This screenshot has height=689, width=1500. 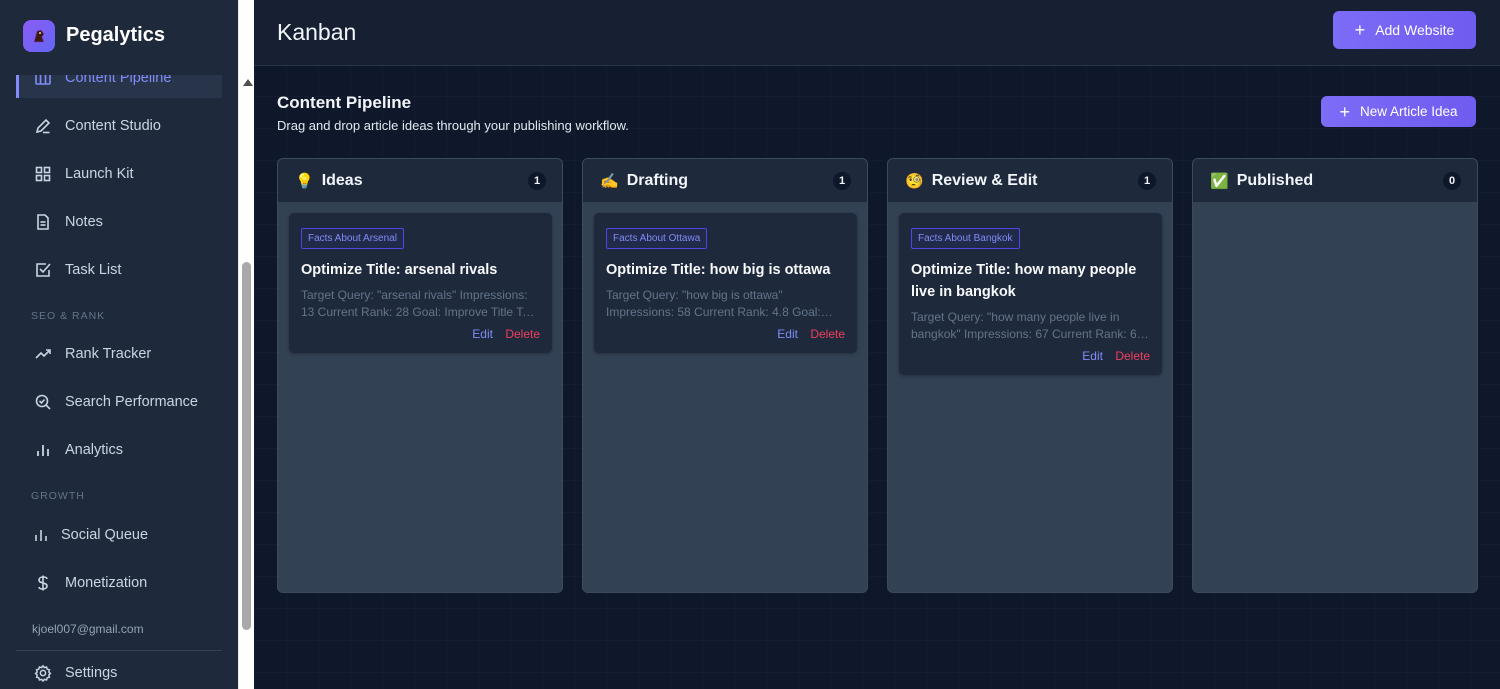 What do you see at coordinates (131, 402) in the screenshot?
I see `sidebar-item-label: Search Performance` at bounding box center [131, 402].